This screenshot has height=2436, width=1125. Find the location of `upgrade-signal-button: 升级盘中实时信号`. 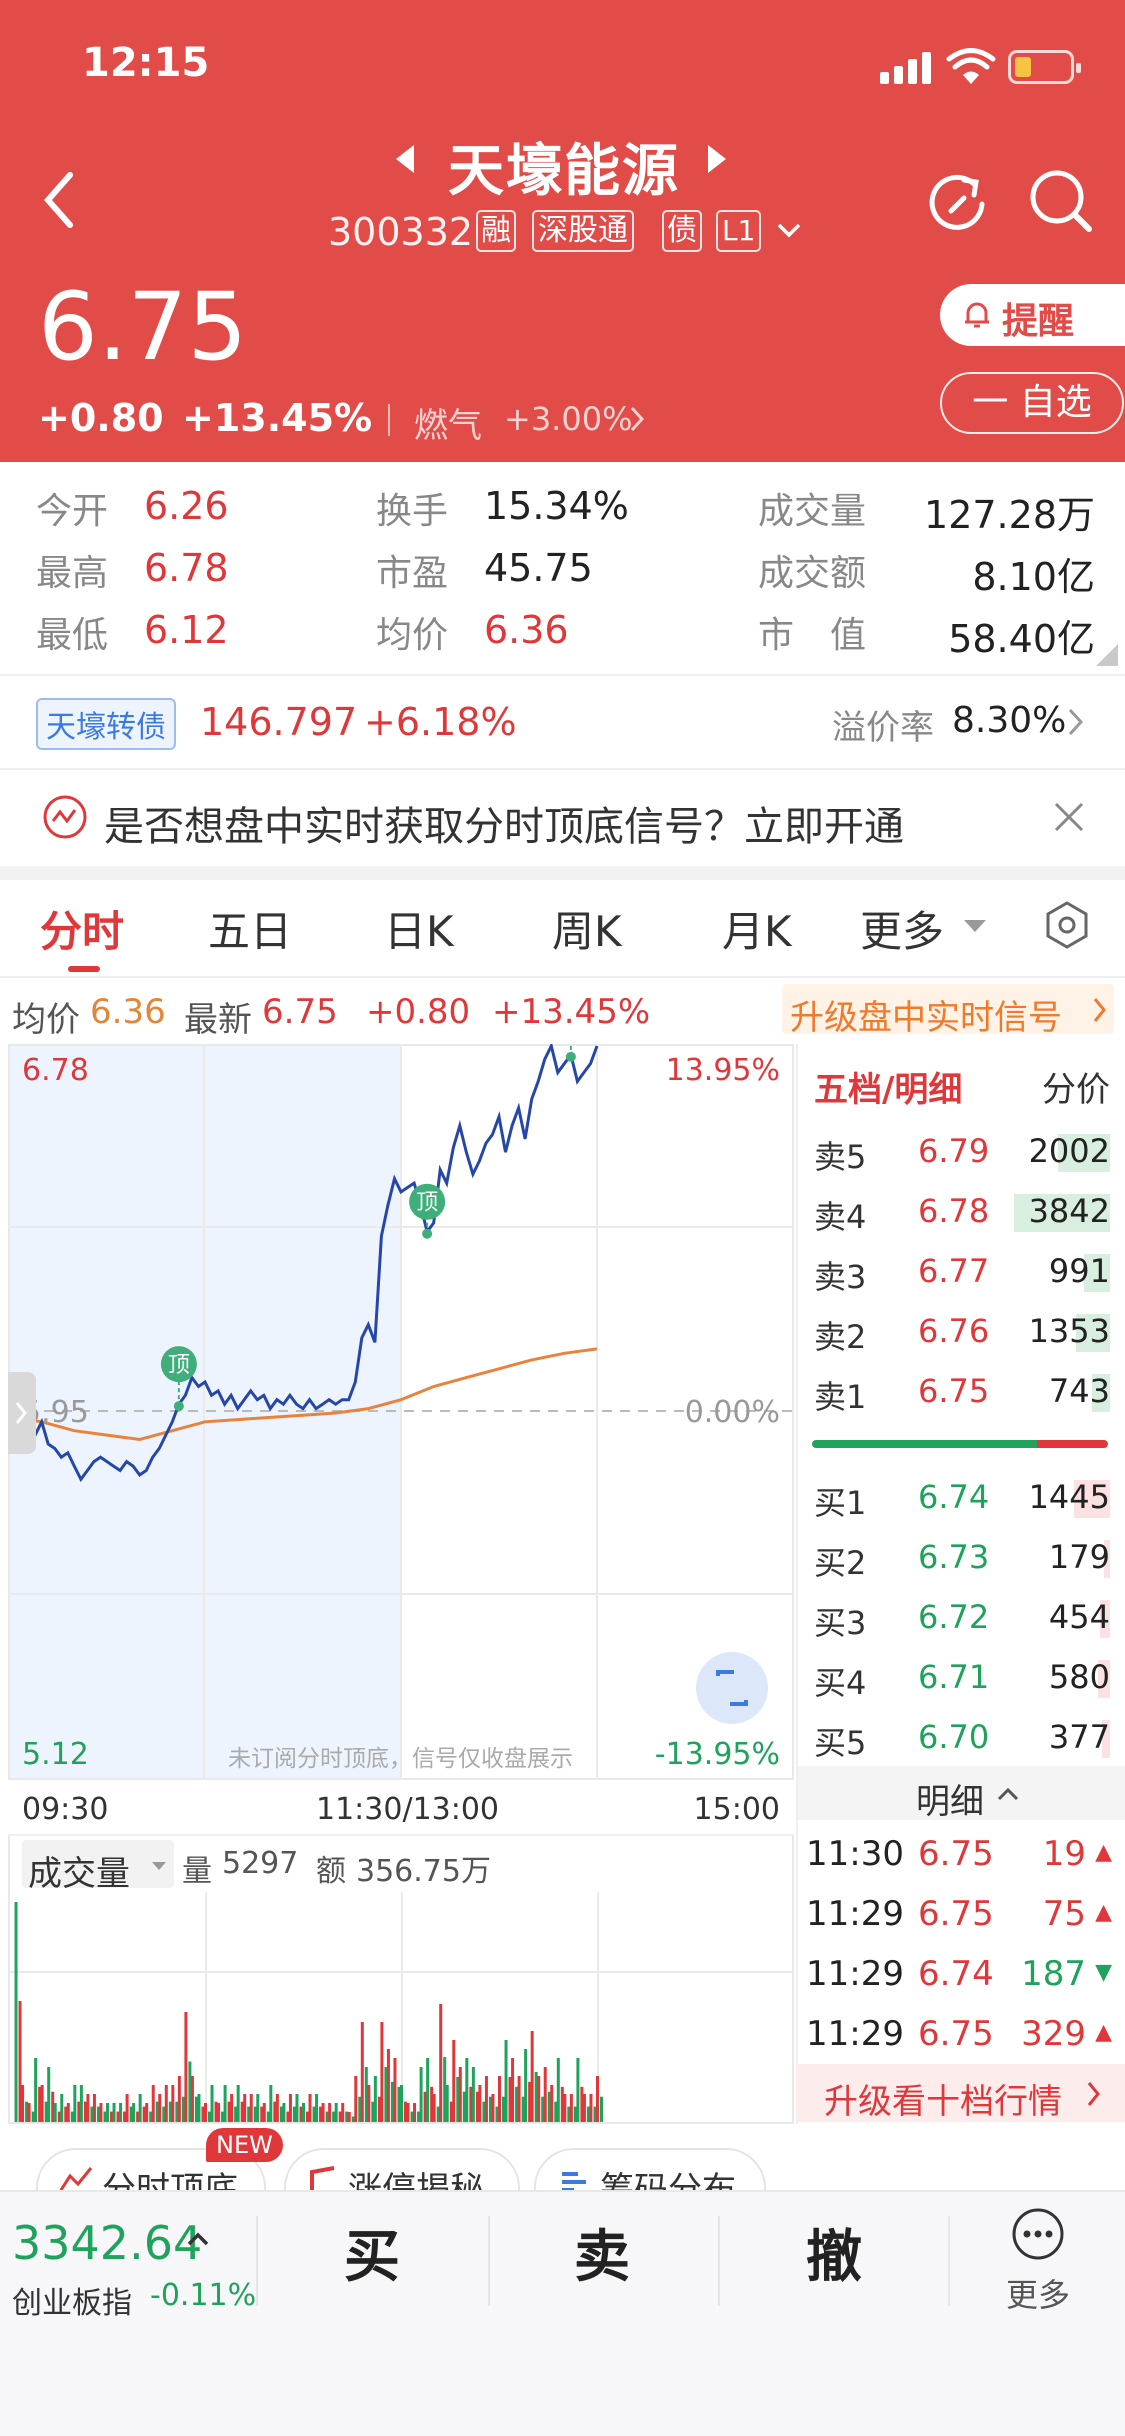

upgrade-signal-button: 升级盘中实时信号 is located at coordinates (948, 1011).